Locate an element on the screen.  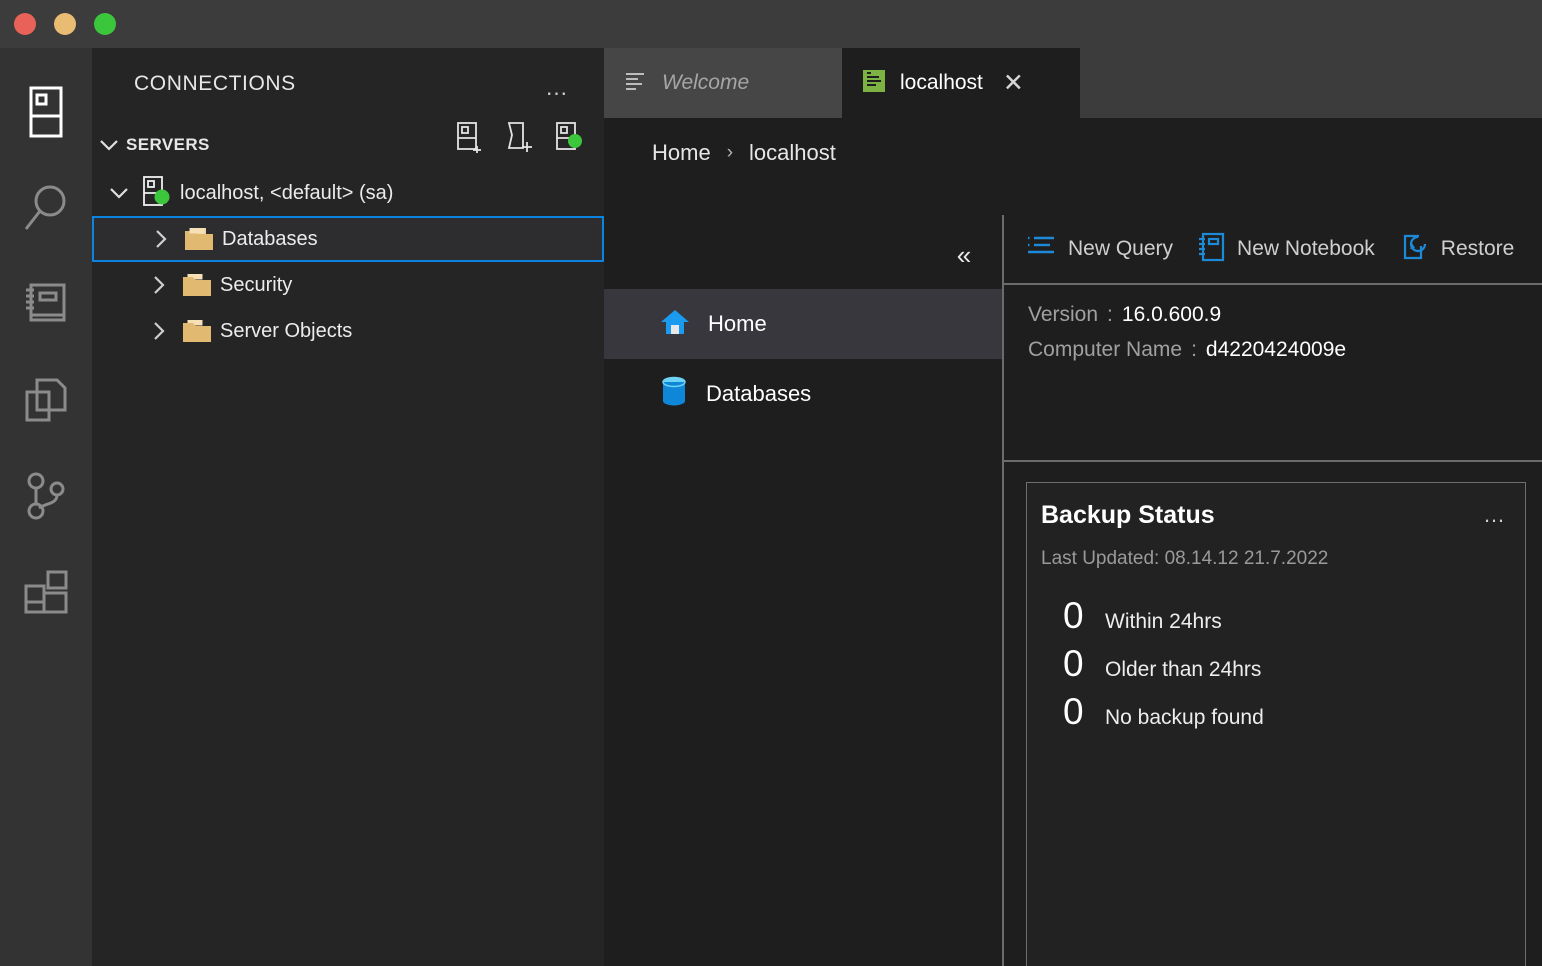
window-controls is located at coordinates (65, 24).